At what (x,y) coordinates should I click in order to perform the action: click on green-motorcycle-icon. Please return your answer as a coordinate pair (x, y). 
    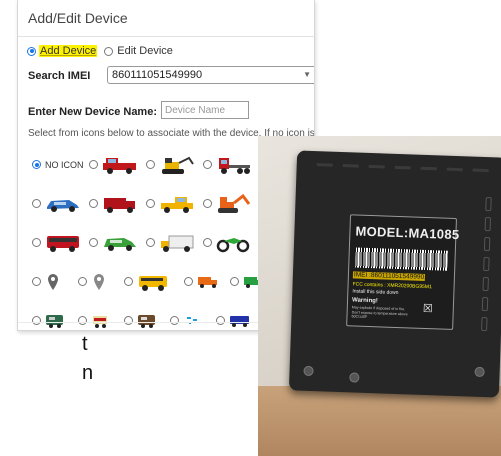
    Looking at the image, I should click on (233, 244).